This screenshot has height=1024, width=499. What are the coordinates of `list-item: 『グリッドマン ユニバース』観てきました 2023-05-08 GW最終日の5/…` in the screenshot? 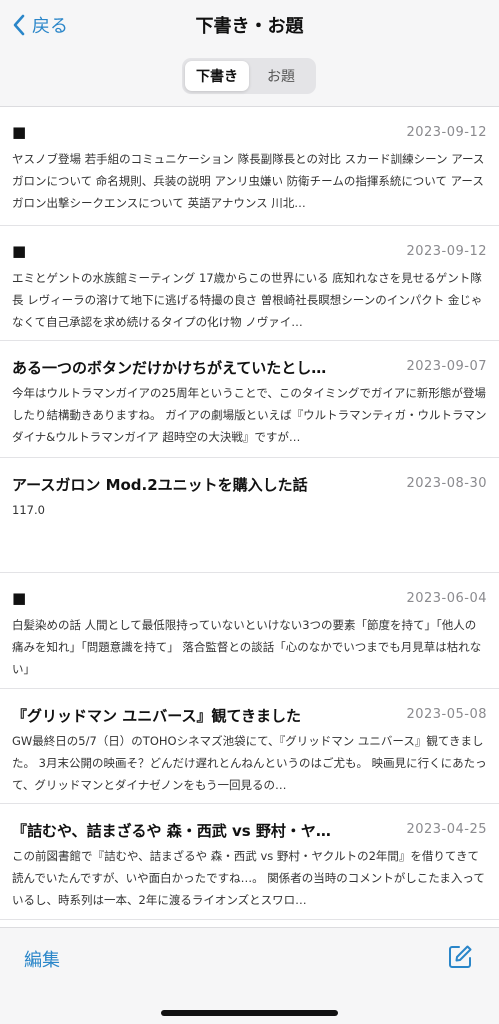 It's located at (249, 746).